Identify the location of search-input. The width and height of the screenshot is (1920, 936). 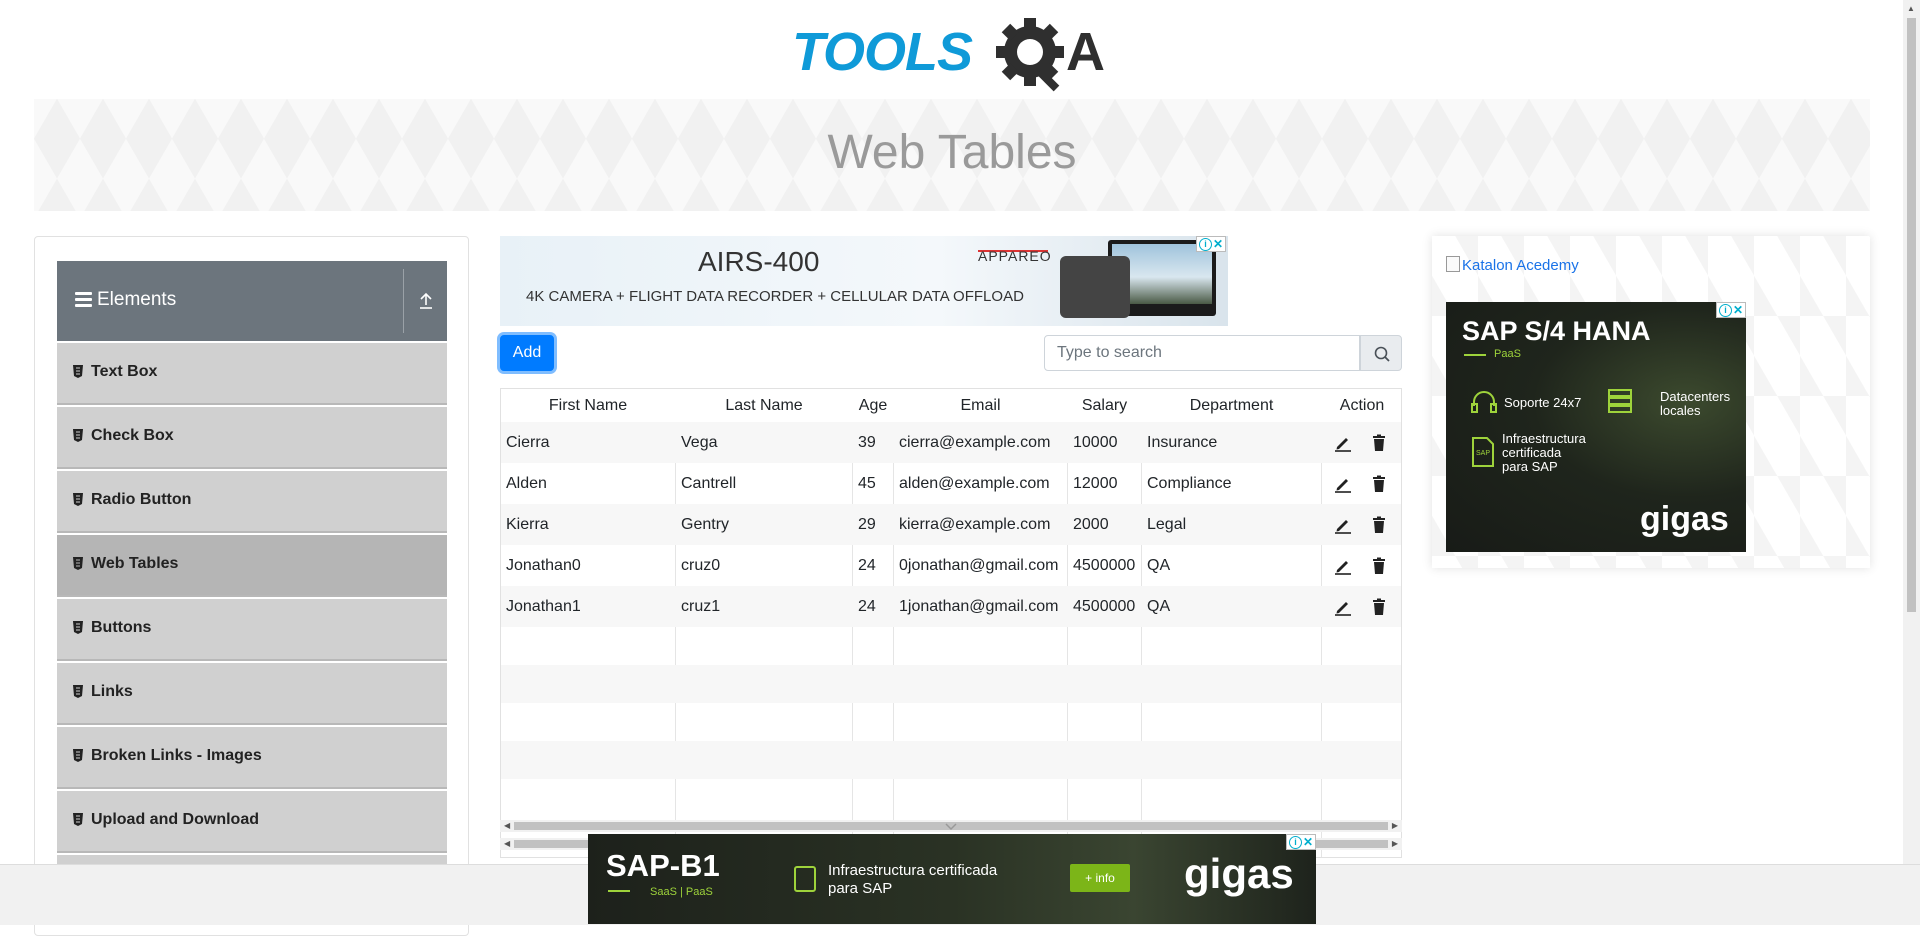
(1202, 353).